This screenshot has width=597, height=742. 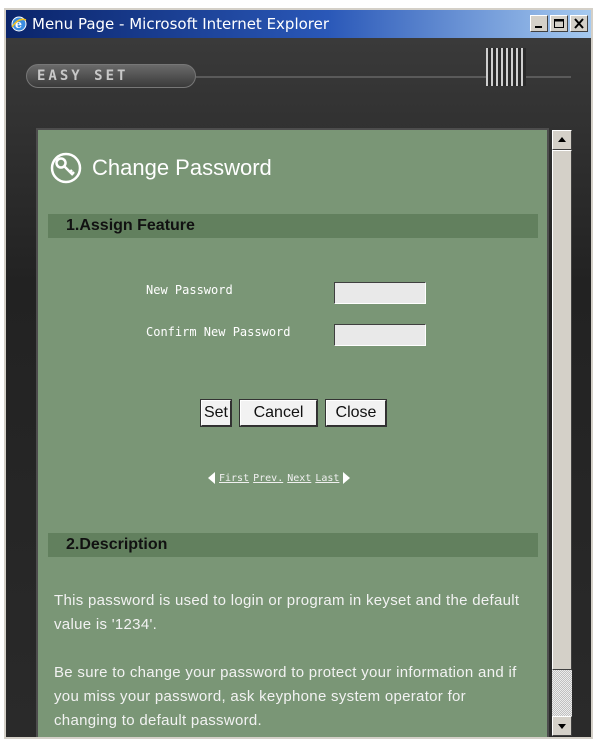 I want to click on minimize-icon, so click(x=538, y=27).